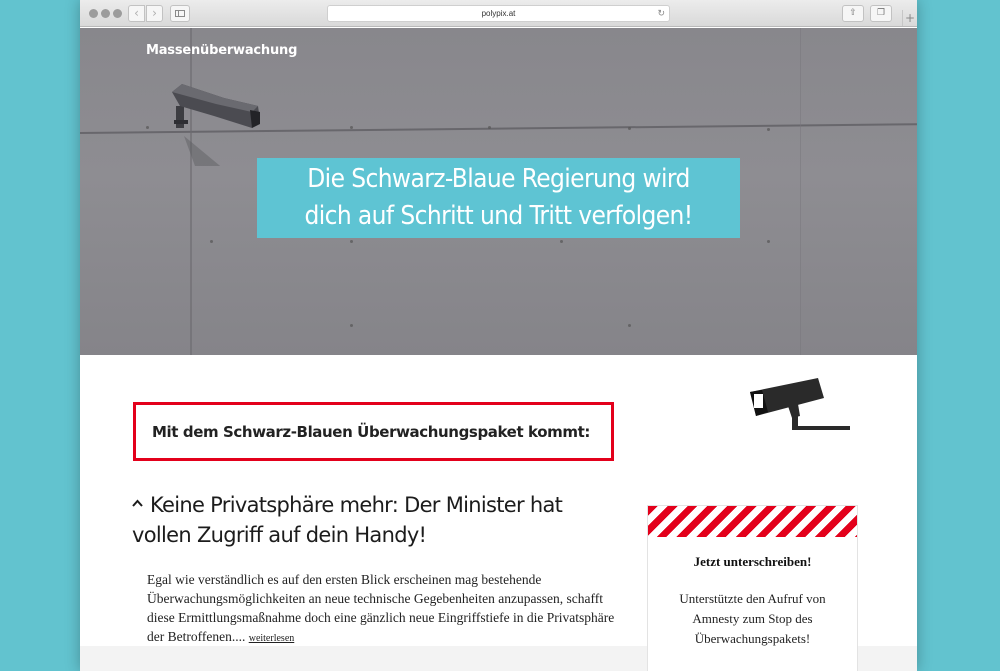  I want to click on cctv-camera-icon, so click(800, 404).